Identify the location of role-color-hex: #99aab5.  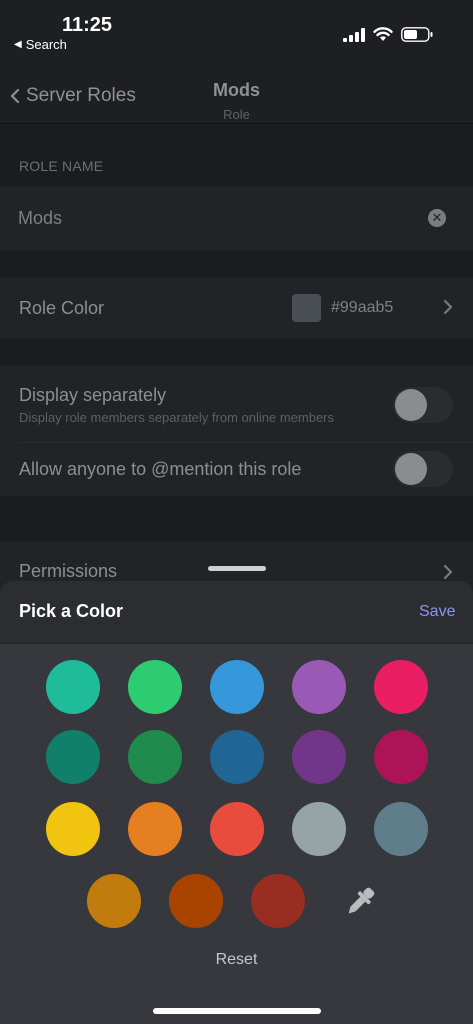
(362, 307).